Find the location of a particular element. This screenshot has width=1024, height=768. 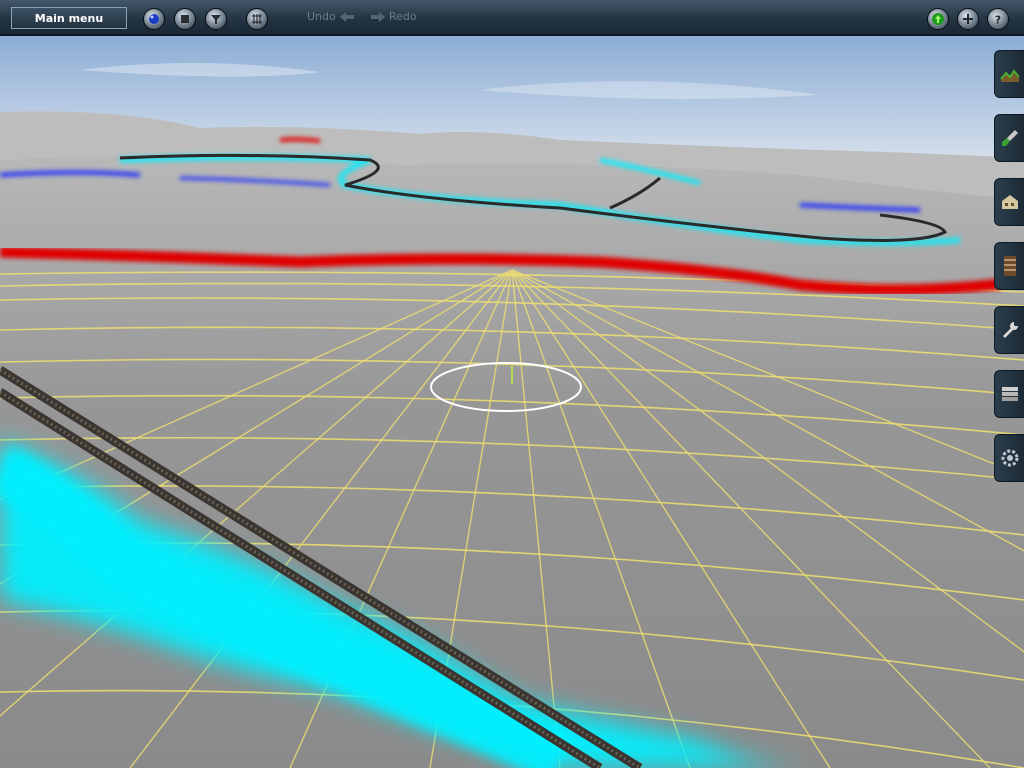

filter-tool-button is located at coordinates (216, 19).